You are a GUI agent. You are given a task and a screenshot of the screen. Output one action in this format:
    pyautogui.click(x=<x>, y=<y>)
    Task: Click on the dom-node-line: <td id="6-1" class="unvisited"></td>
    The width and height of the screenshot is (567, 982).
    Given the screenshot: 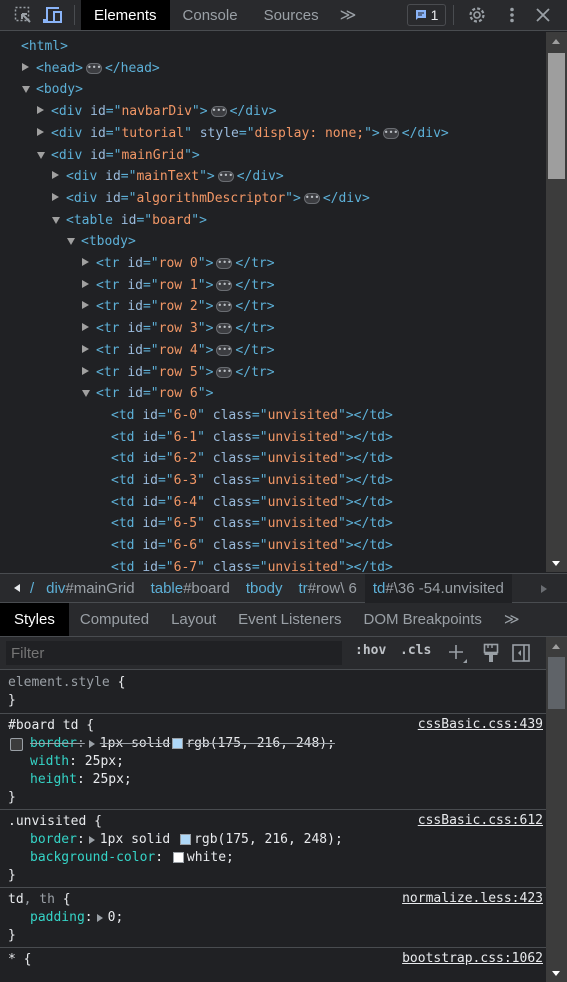 What is the action you would take?
    pyautogui.click(x=252, y=437)
    